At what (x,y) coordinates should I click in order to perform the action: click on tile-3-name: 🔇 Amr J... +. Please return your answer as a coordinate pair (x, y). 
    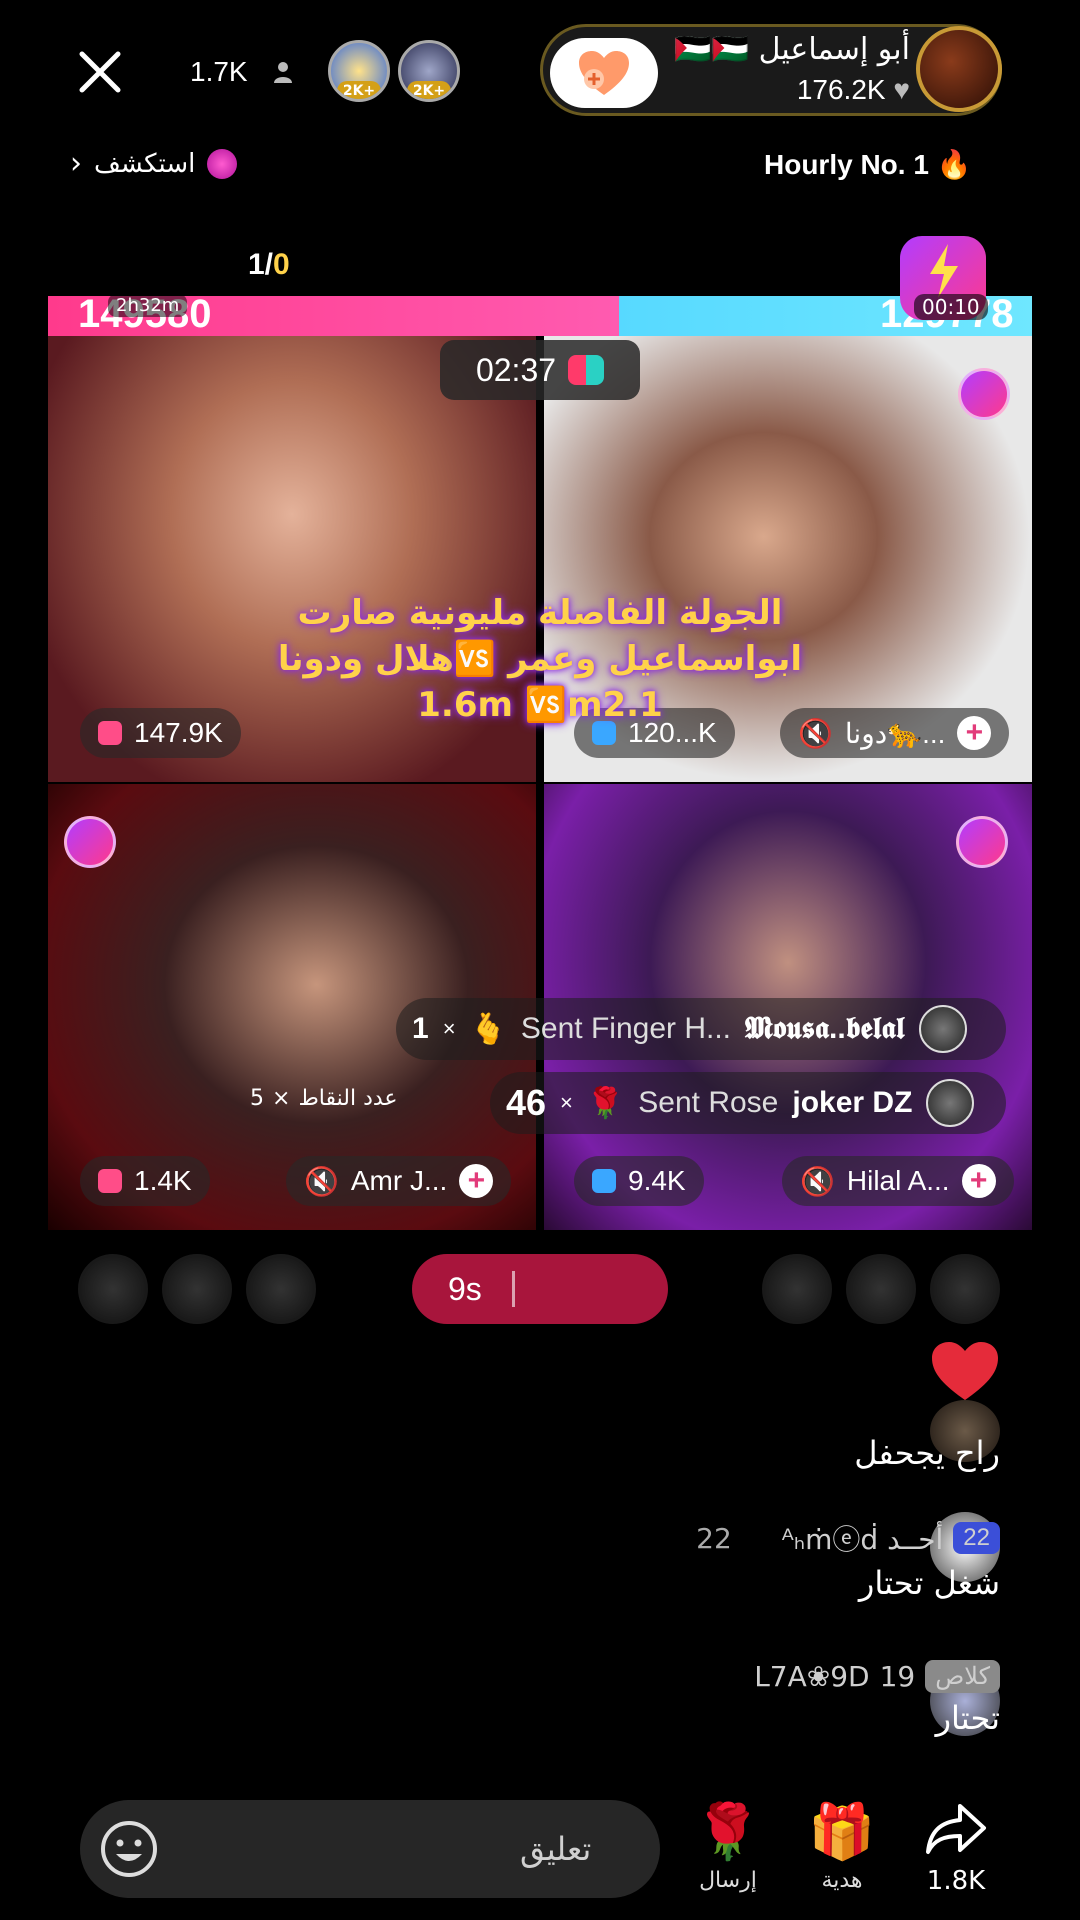
    Looking at the image, I should click on (399, 1181).